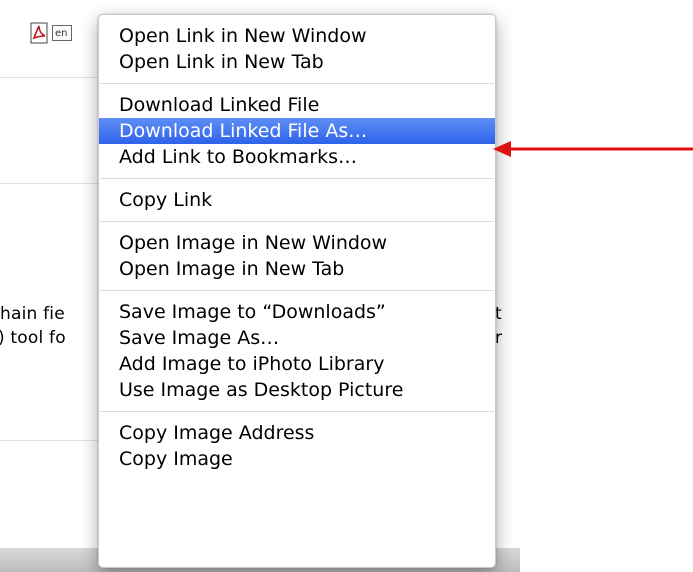 Image resolution: width=693 pixels, height=572 pixels. I want to click on body-text-fragment: hain fie, so click(32, 314).